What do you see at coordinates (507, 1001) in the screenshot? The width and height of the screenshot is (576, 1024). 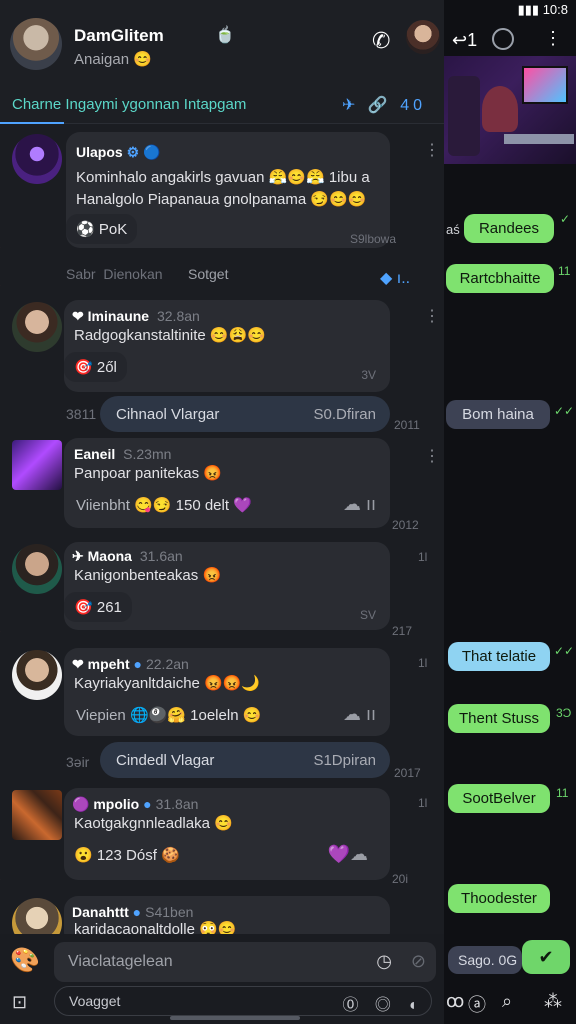 I see `search-icon: ⌕` at bounding box center [507, 1001].